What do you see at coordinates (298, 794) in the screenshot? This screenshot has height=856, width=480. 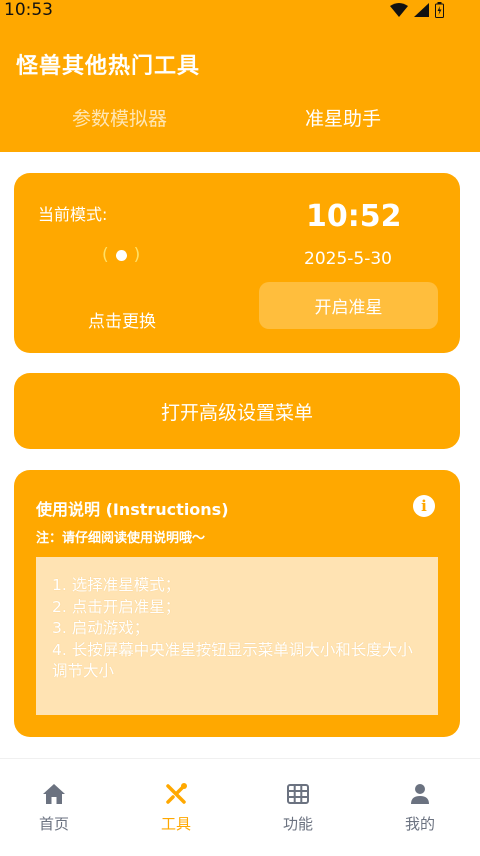 I see `grid-icon` at bounding box center [298, 794].